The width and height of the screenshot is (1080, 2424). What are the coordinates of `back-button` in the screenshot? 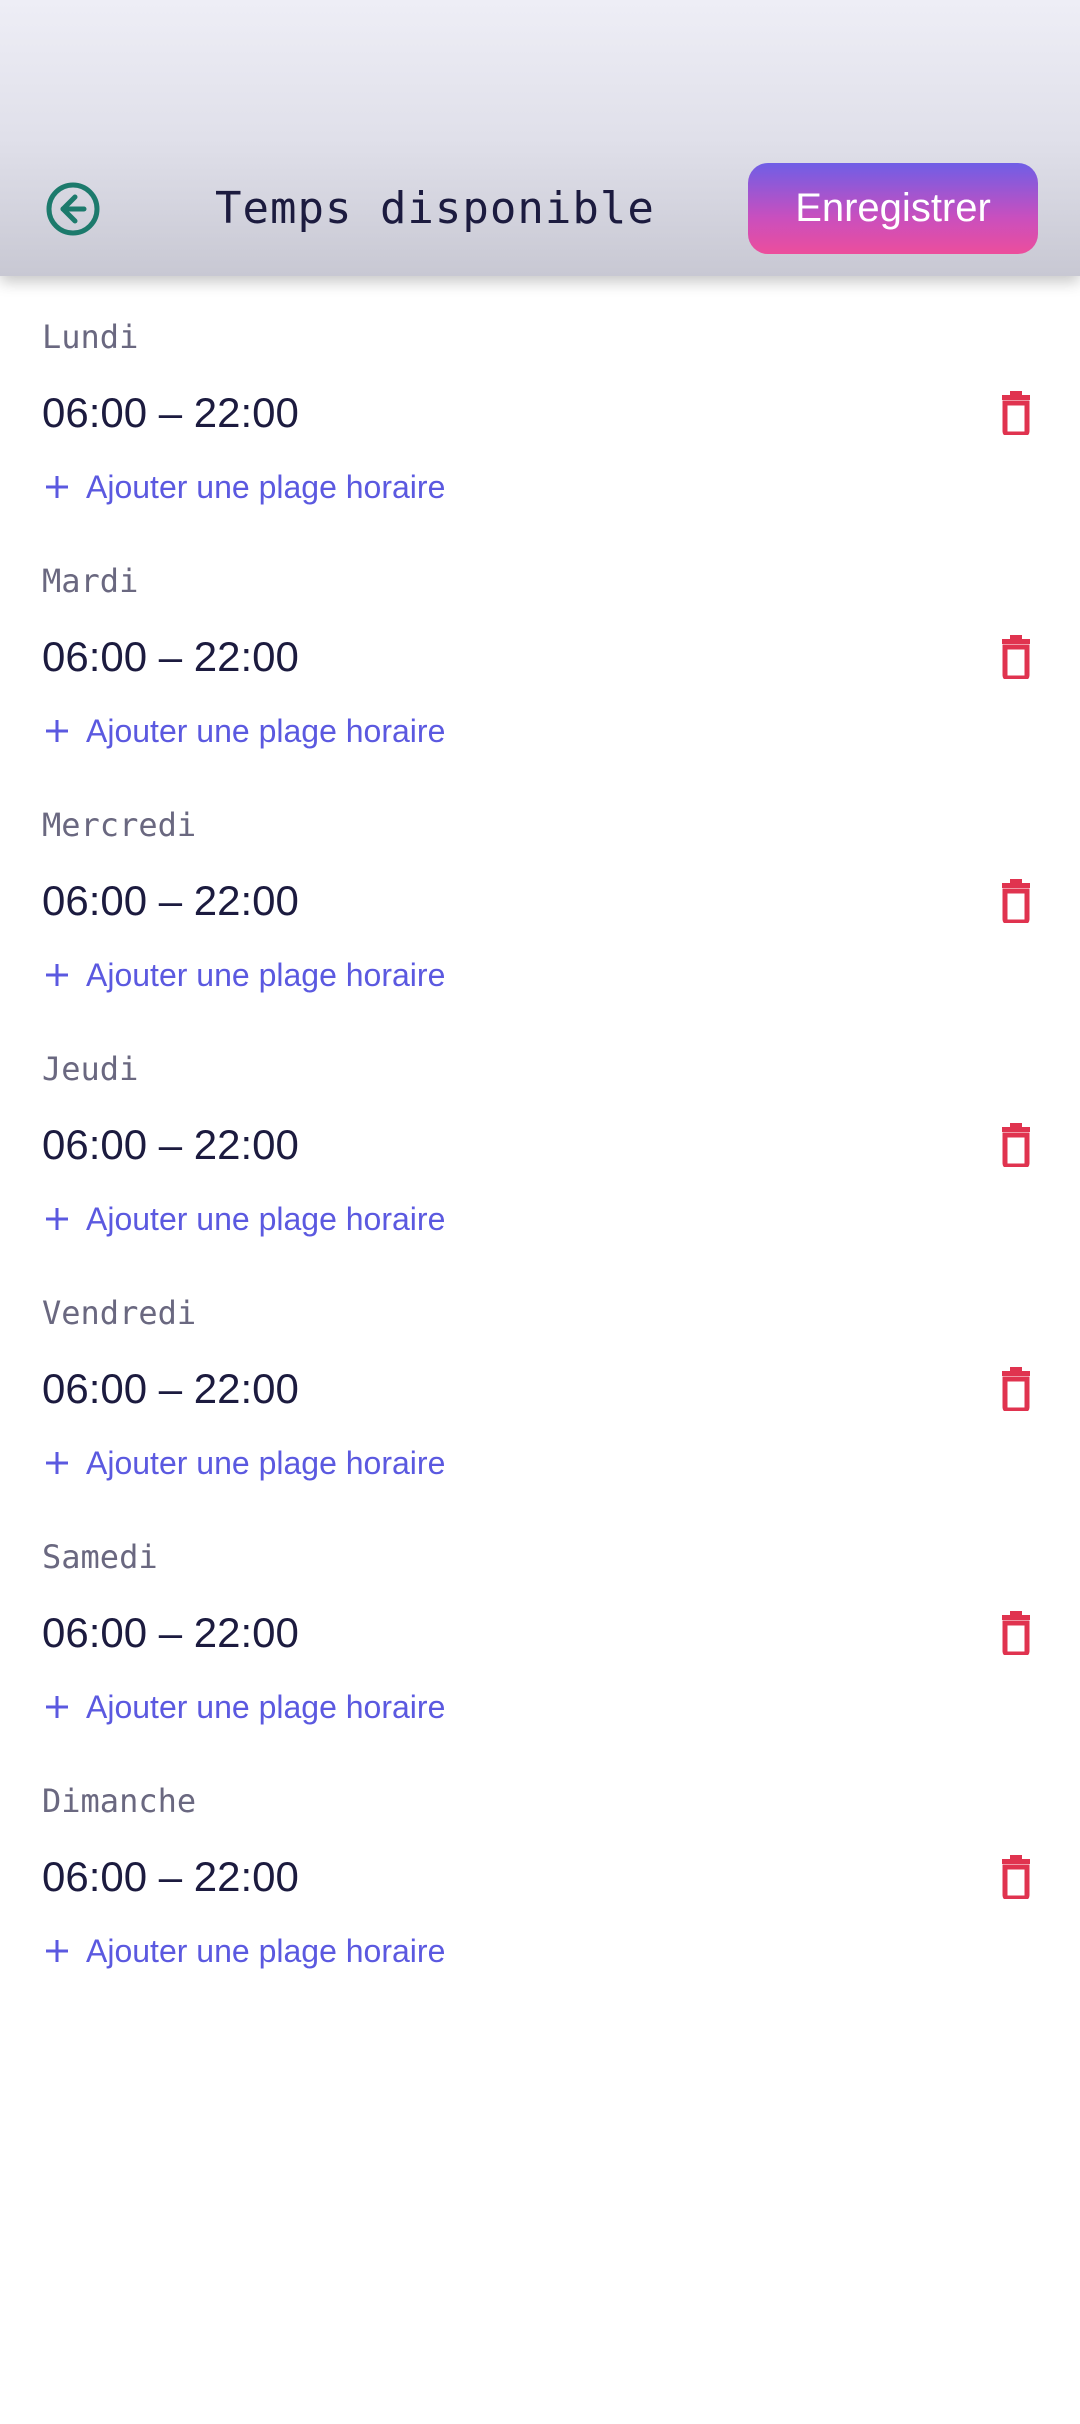 It's located at (73, 209).